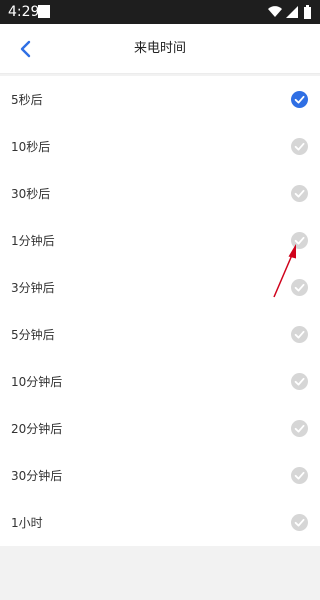  I want to click on option-row: 3分钟后, so click(160, 287).